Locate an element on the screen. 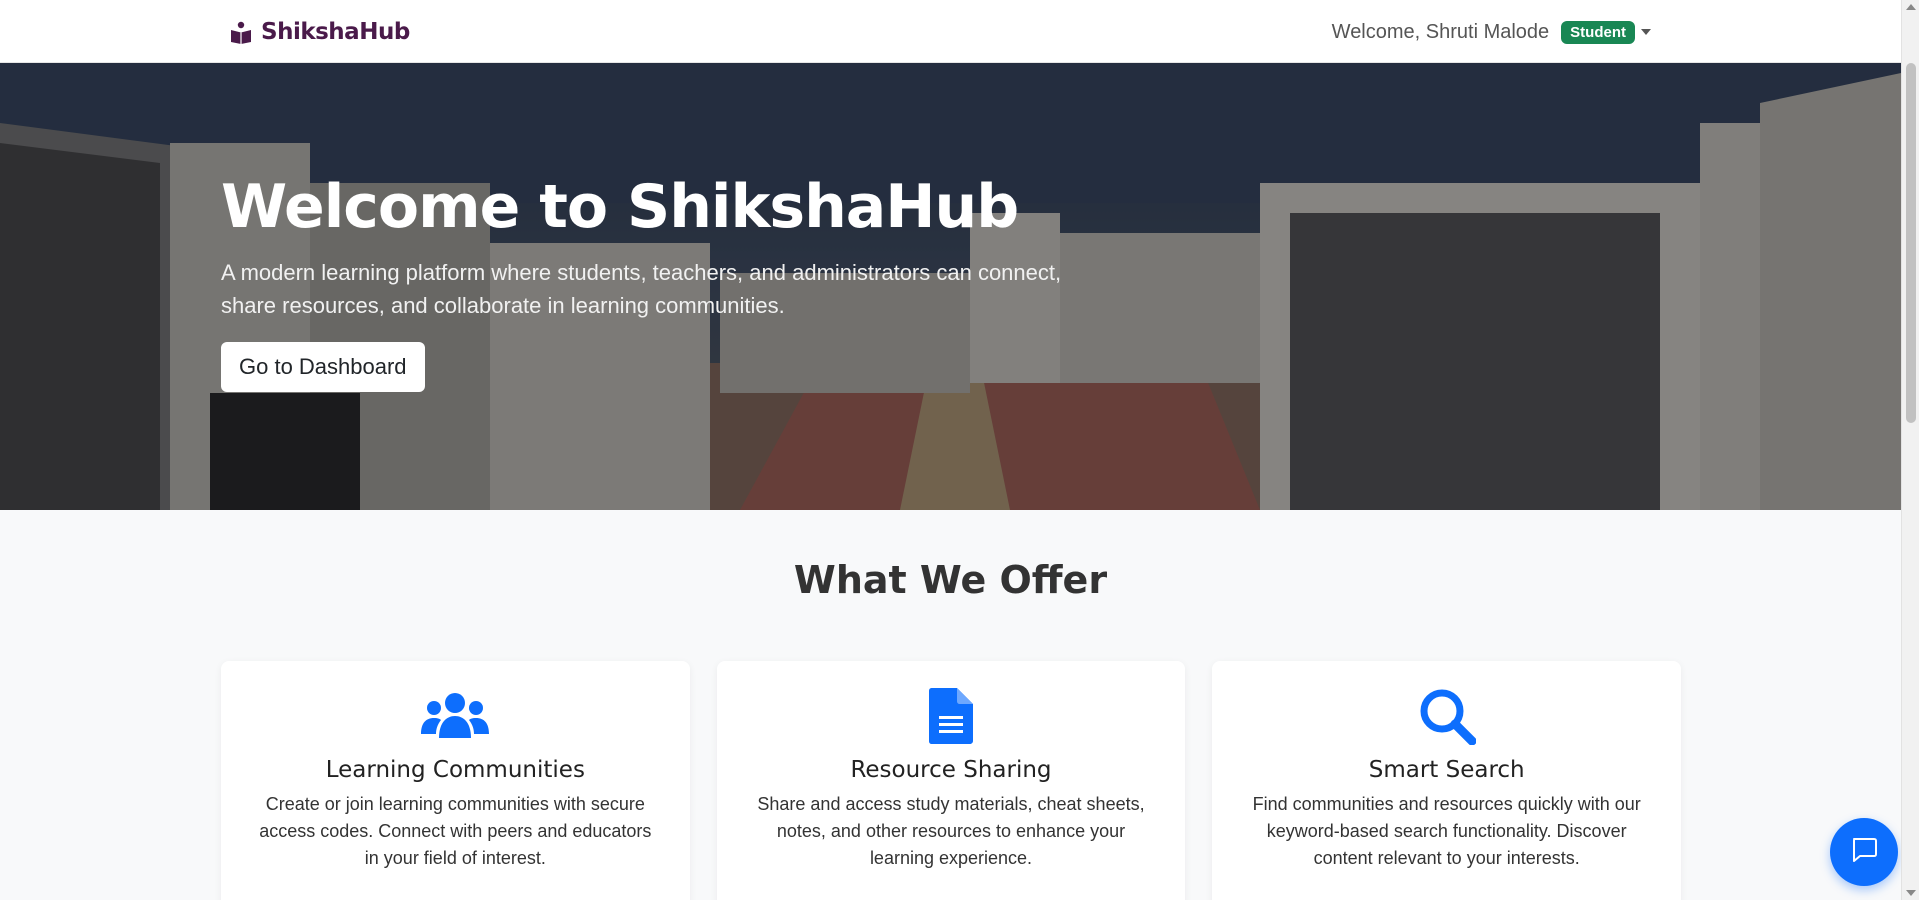 The image size is (1919, 900). brand-link: ShikshaHub is located at coordinates (319, 32).